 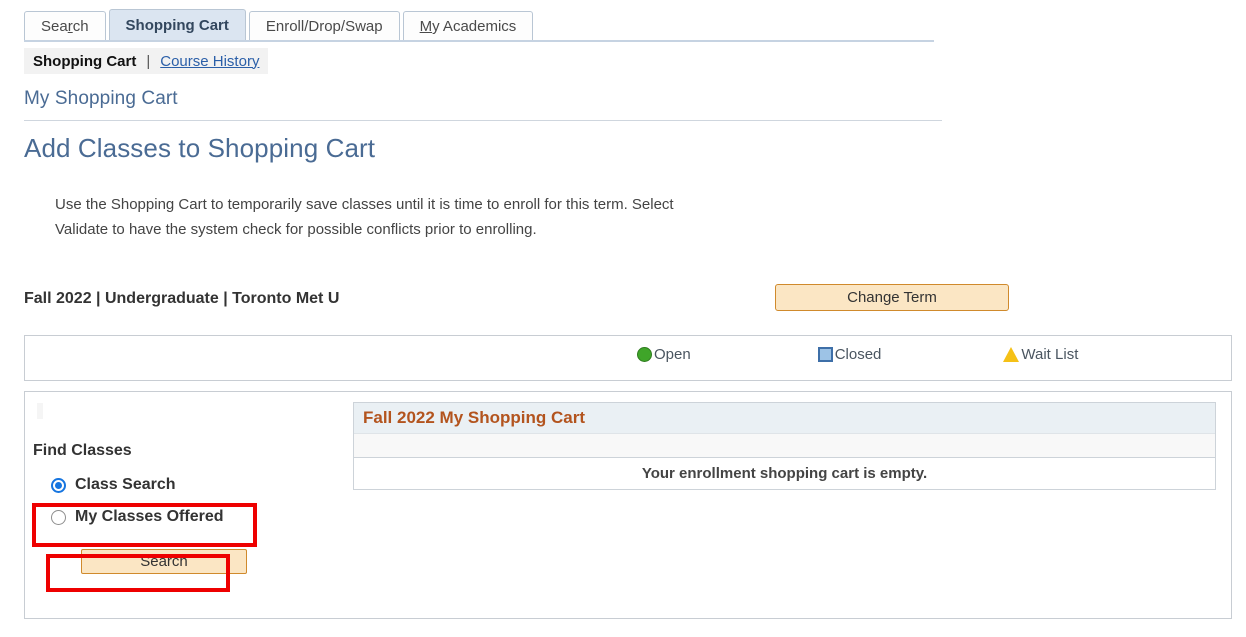 I want to click on radio-class-search: Class Search, so click(x=113, y=485).